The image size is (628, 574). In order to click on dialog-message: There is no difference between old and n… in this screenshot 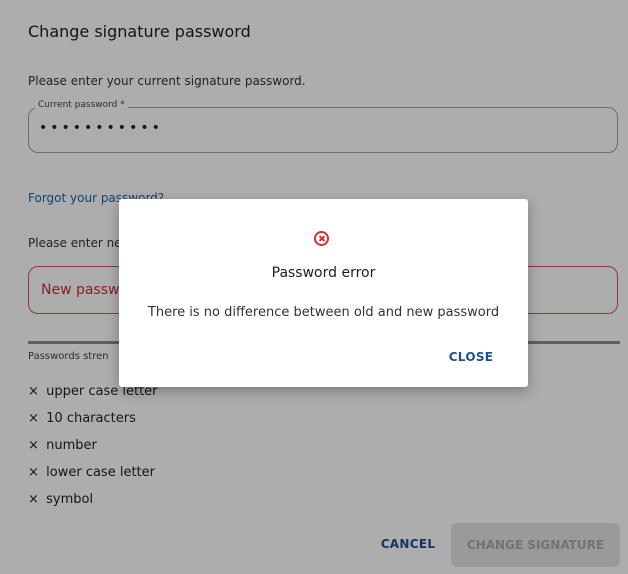, I will do `click(323, 312)`.